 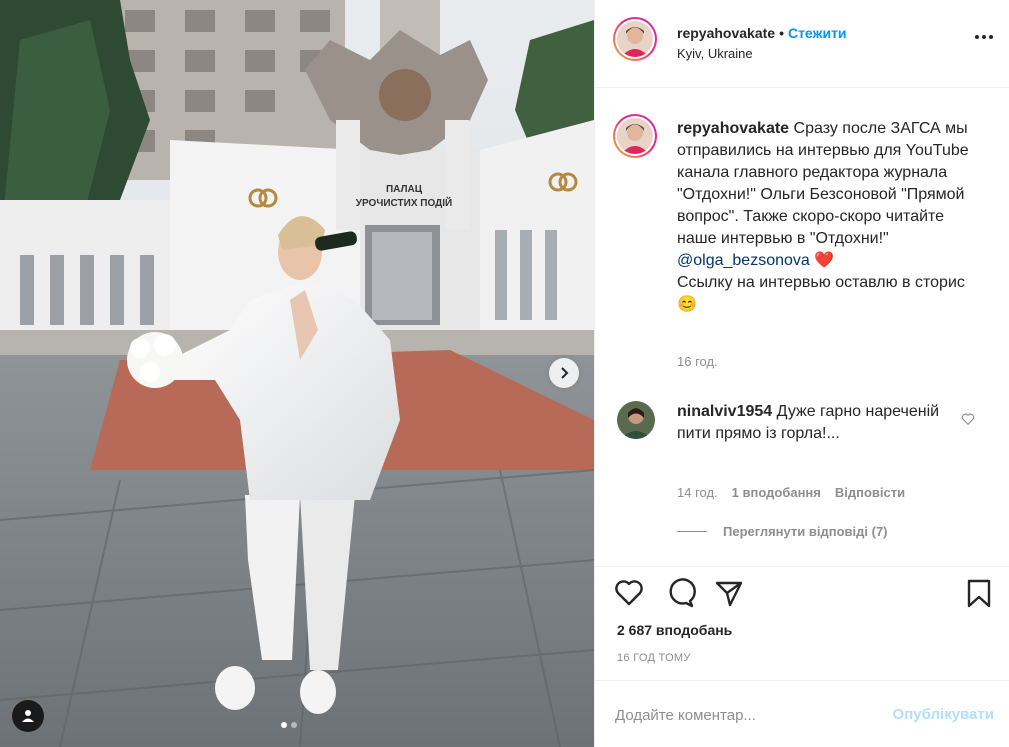 What do you see at coordinates (636, 420) in the screenshot?
I see `commenter-avatar` at bounding box center [636, 420].